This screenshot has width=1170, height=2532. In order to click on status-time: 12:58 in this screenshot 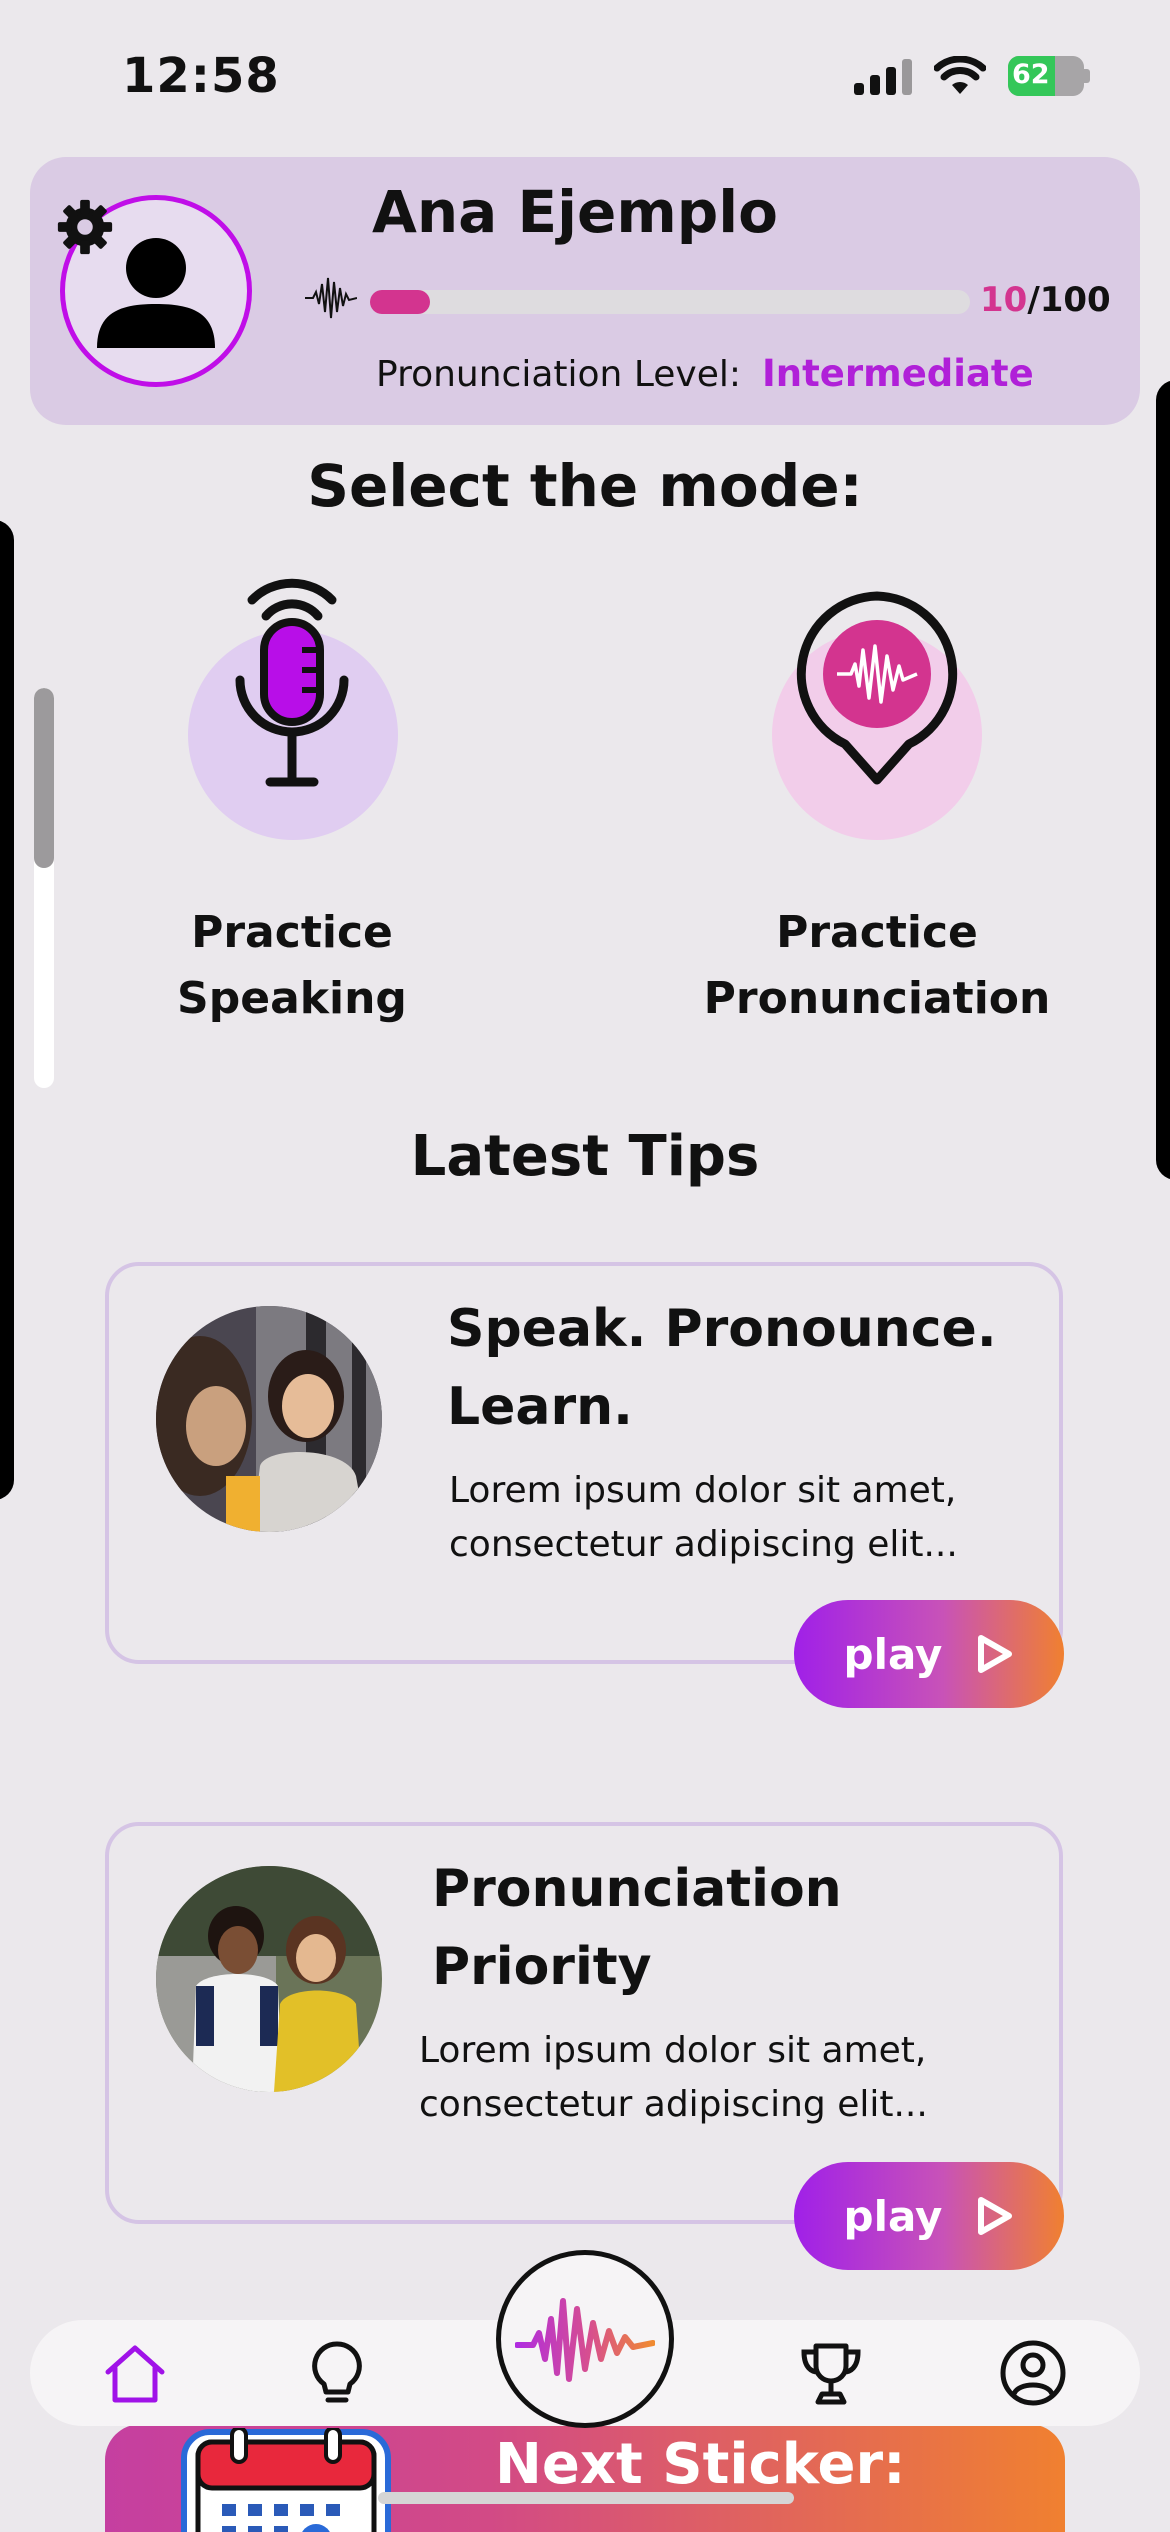, I will do `click(201, 76)`.